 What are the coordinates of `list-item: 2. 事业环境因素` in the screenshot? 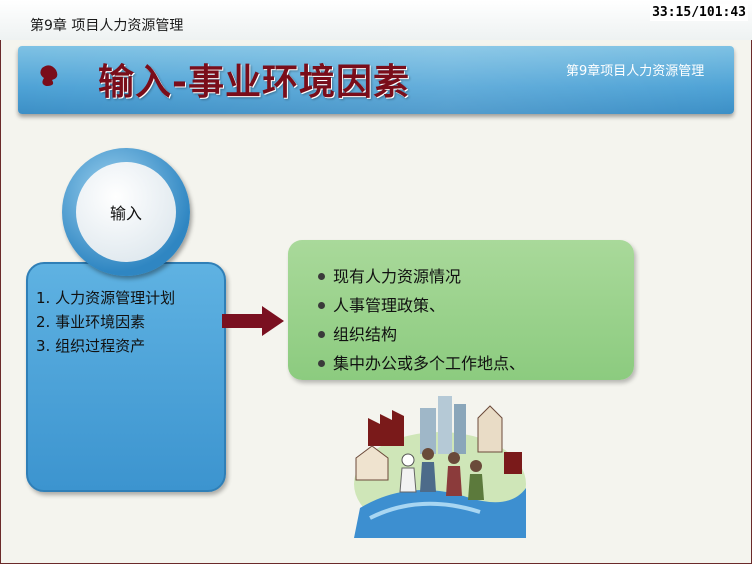 It's located at (91, 322).